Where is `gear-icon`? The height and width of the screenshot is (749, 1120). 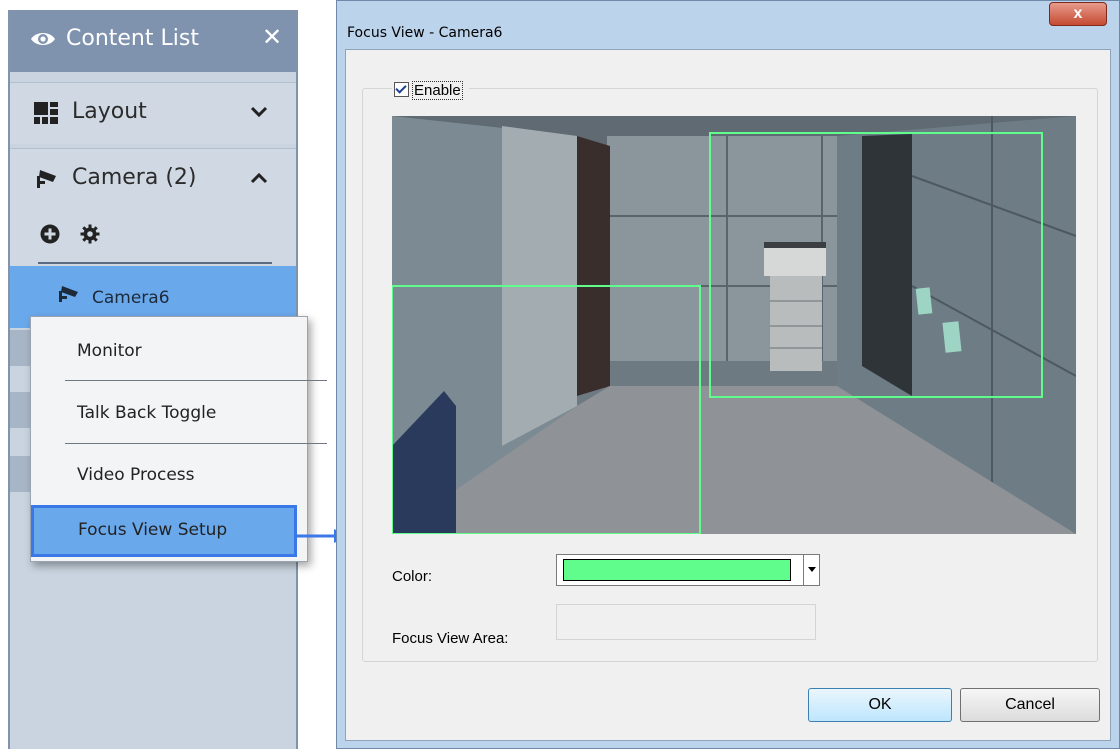
gear-icon is located at coordinates (90, 234).